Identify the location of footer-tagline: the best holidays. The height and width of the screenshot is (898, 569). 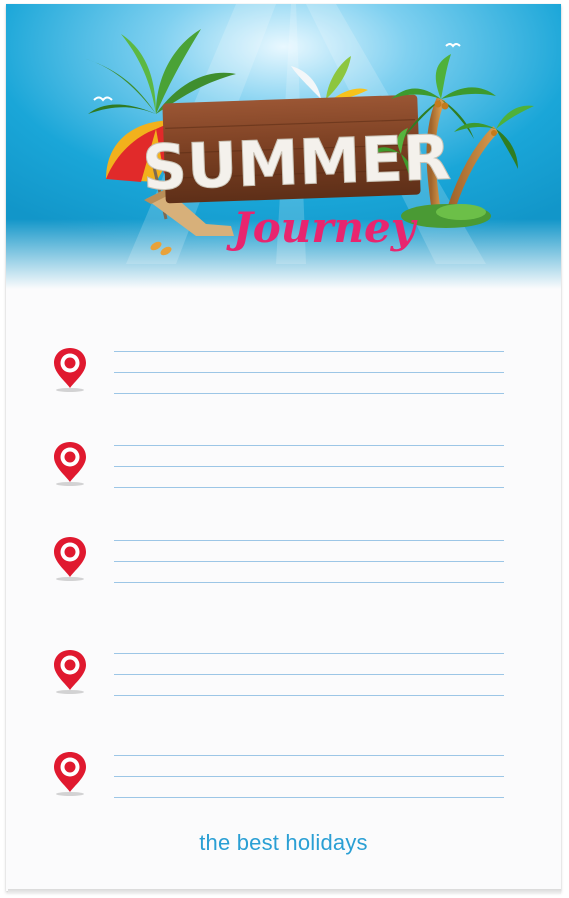
(283, 842).